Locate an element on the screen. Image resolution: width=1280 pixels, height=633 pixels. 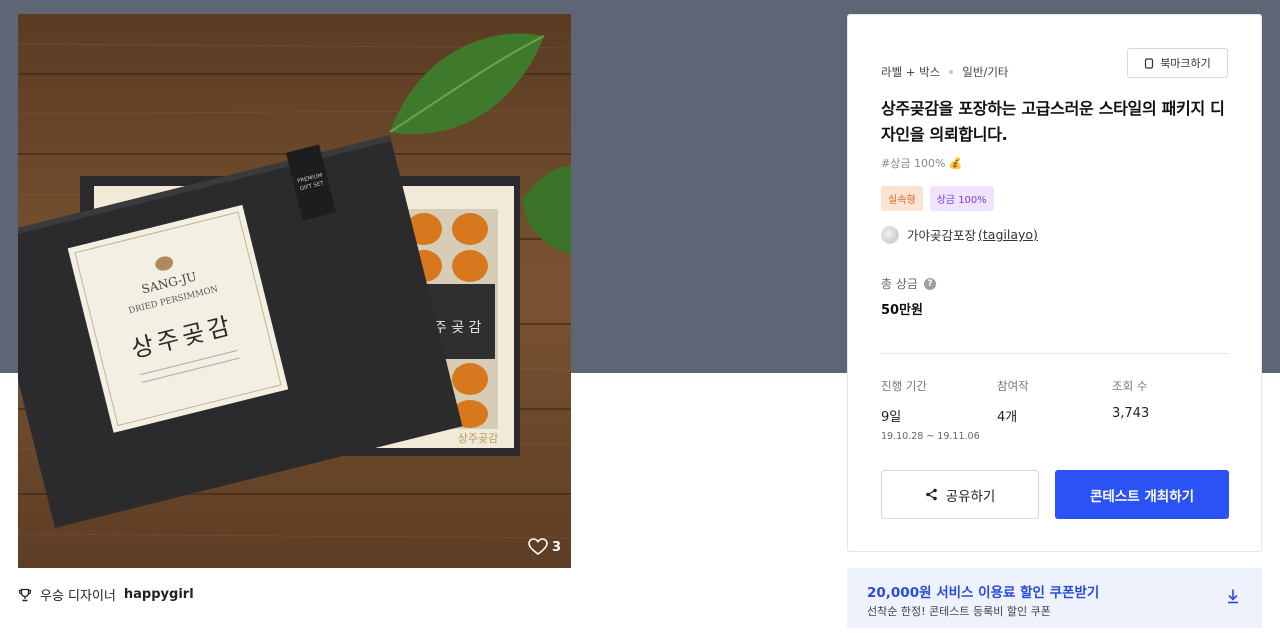
subcategory-label: 일반/기타 is located at coordinates (985, 72).